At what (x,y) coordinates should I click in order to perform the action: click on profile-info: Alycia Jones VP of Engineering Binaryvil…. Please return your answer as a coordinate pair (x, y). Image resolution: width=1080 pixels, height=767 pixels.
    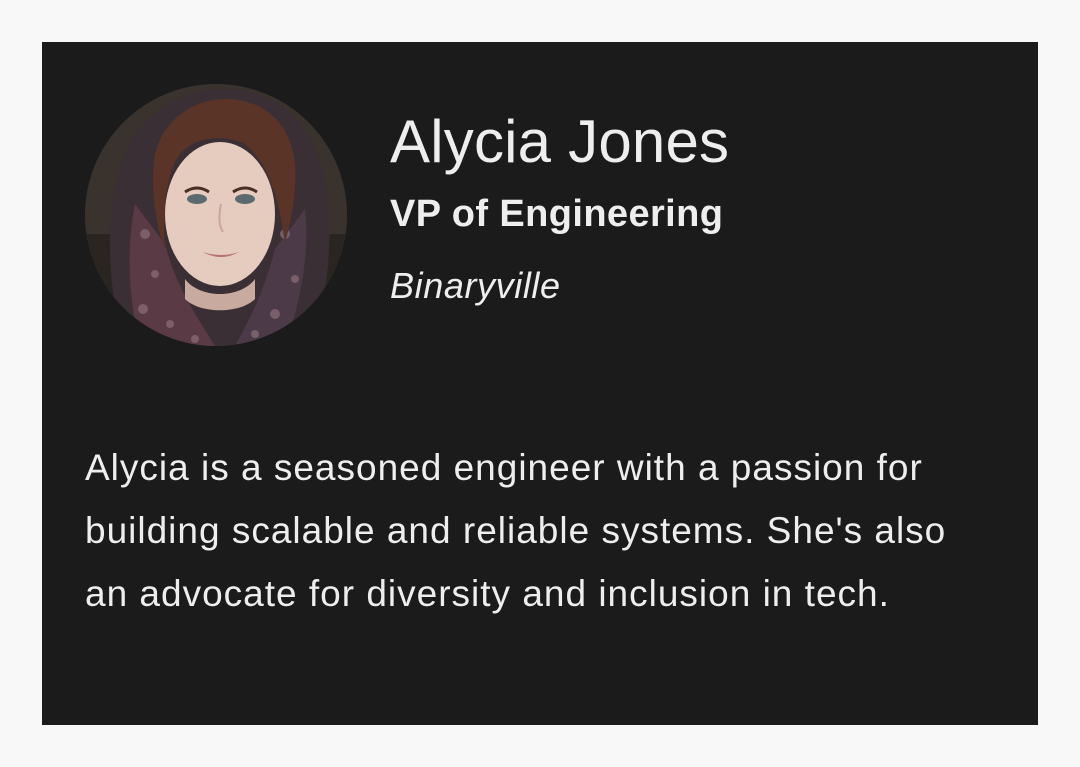
    Looking at the image, I should click on (559, 207).